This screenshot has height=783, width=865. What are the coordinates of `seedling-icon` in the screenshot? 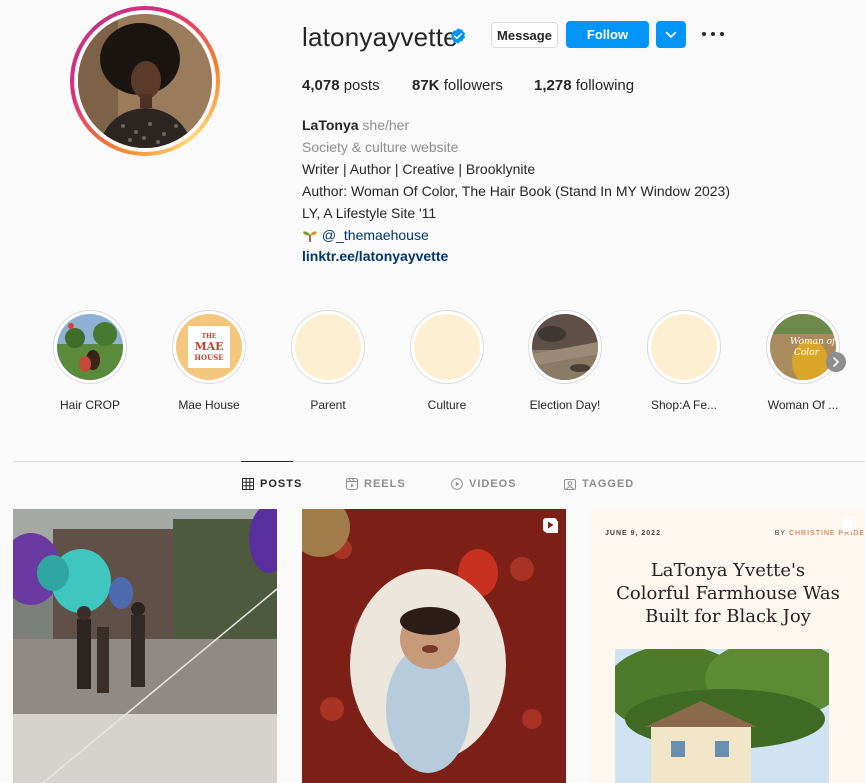 It's located at (310, 236).